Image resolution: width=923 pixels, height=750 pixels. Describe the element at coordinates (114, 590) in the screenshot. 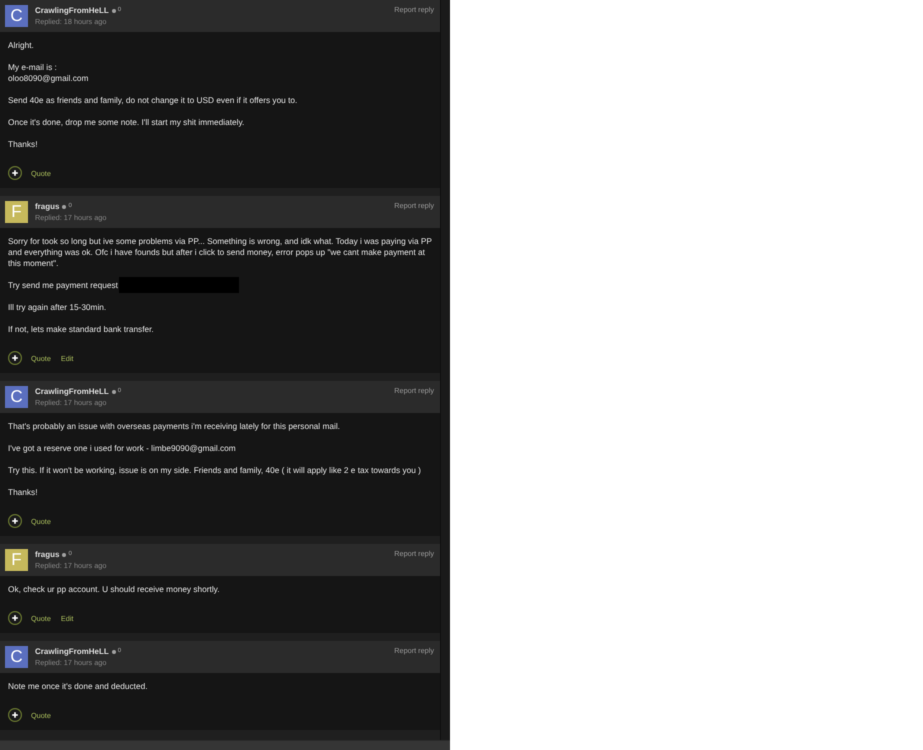

I see `post-text: Ok, check ur pp account. U should receive money shortly.` at that location.